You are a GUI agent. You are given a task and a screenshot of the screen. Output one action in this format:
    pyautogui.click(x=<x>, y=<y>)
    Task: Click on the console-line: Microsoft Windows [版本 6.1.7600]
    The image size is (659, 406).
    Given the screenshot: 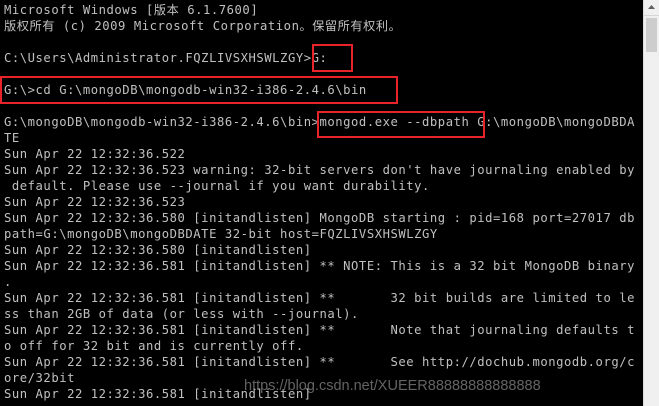 What is the action you would take?
    pyautogui.click(x=131, y=10)
    